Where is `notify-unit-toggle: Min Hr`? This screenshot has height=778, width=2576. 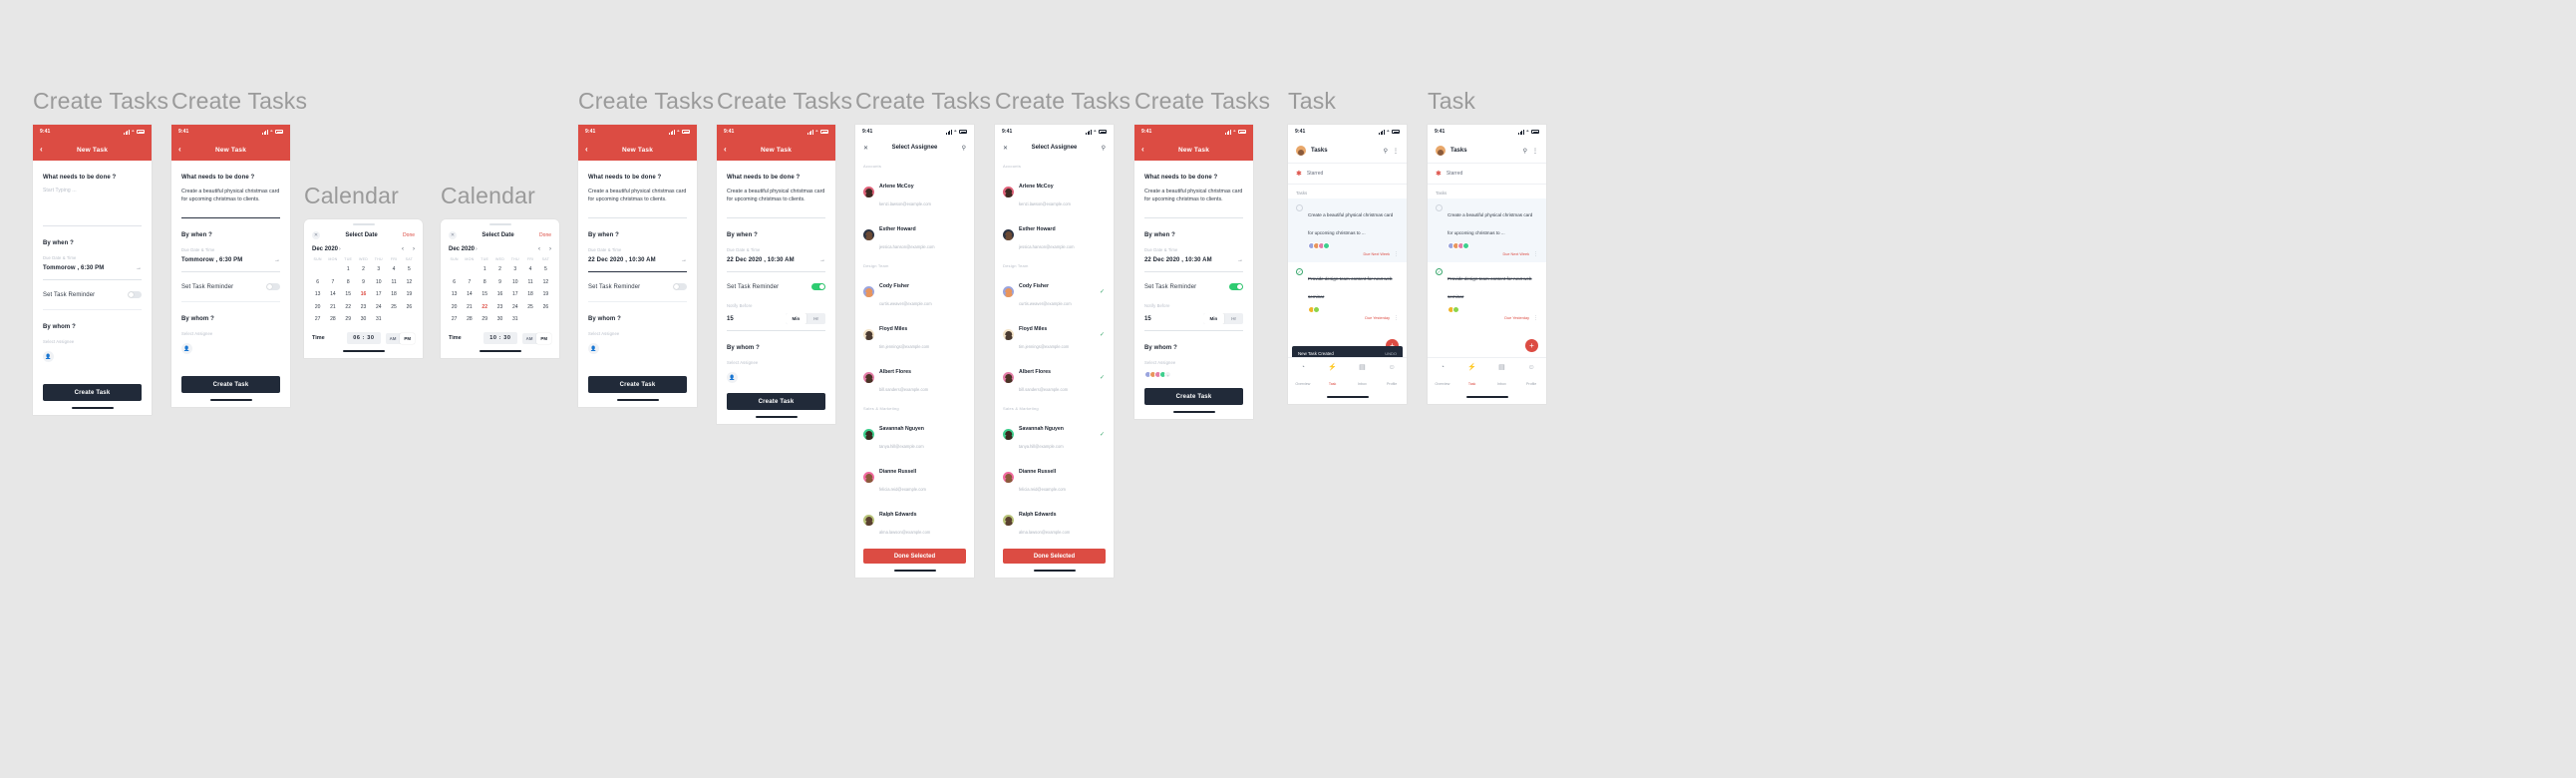 notify-unit-toggle: Min Hr is located at coordinates (1222, 318).